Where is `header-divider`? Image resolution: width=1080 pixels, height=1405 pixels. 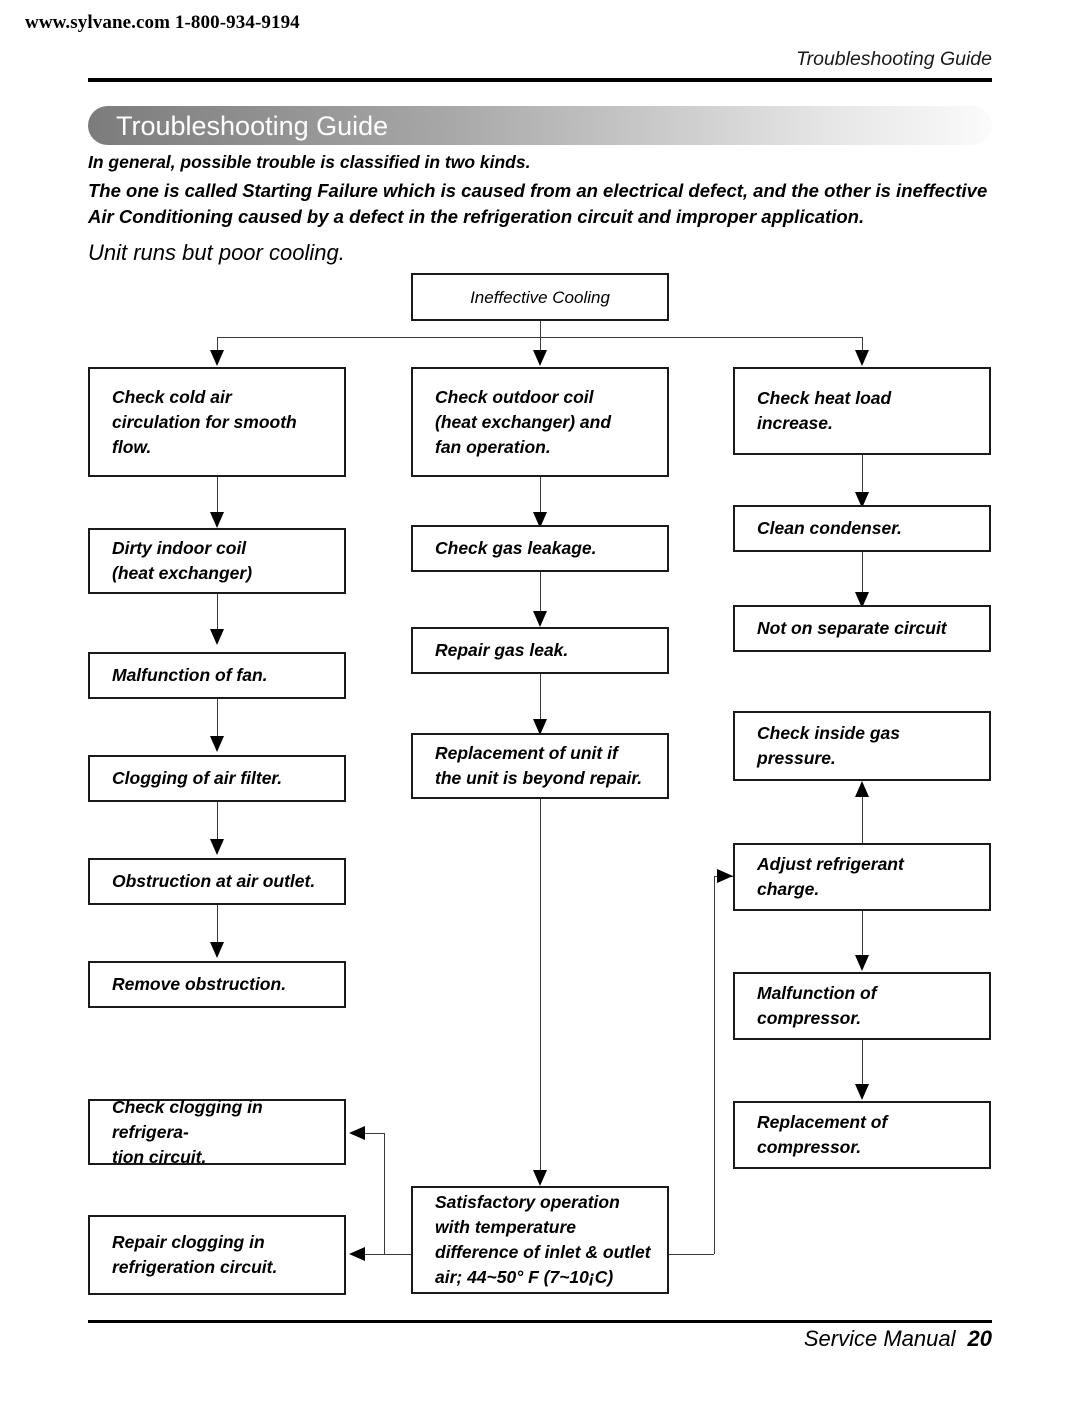
header-divider is located at coordinates (540, 80).